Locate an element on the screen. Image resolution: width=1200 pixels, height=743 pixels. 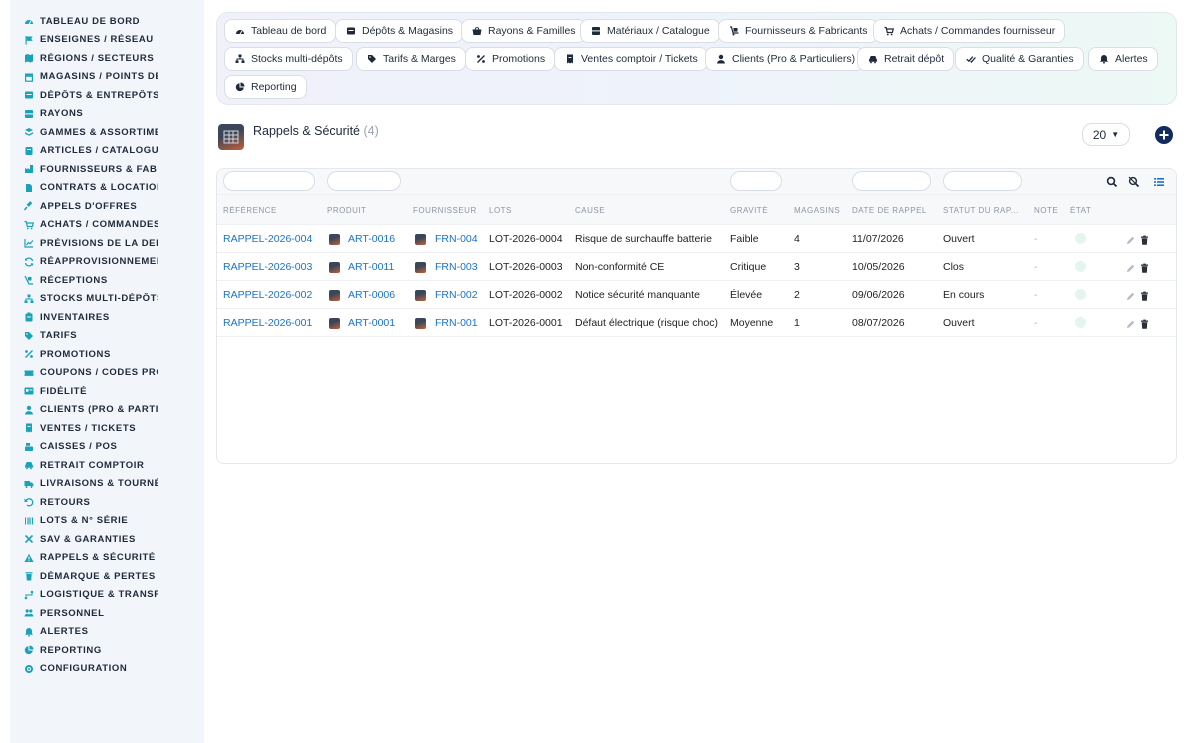
reference-link: RAPPEL-2026-004 is located at coordinates (267, 239).